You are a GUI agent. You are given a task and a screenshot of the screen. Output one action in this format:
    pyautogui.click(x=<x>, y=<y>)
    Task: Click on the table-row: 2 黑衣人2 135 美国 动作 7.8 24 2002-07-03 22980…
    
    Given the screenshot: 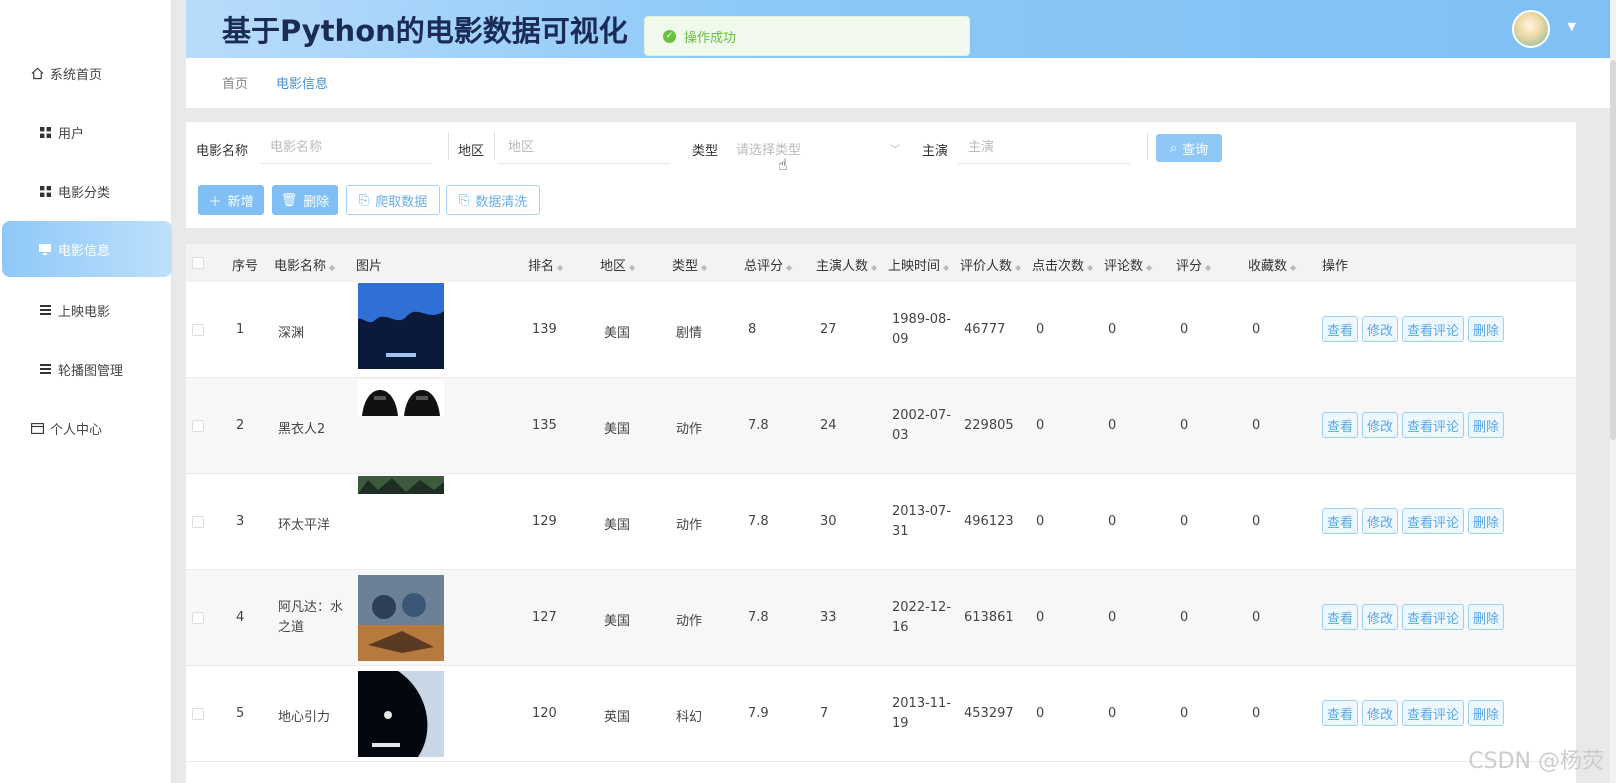 What is the action you would take?
    pyautogui.click(x=881, y=426)
    